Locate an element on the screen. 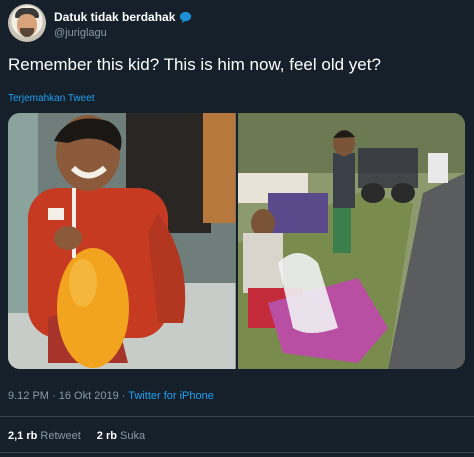 Image resolution: width=474 pixels, height=457 pixels. retweet-stat: 2,1 rb Retweet is located at coordinates (44, 436).